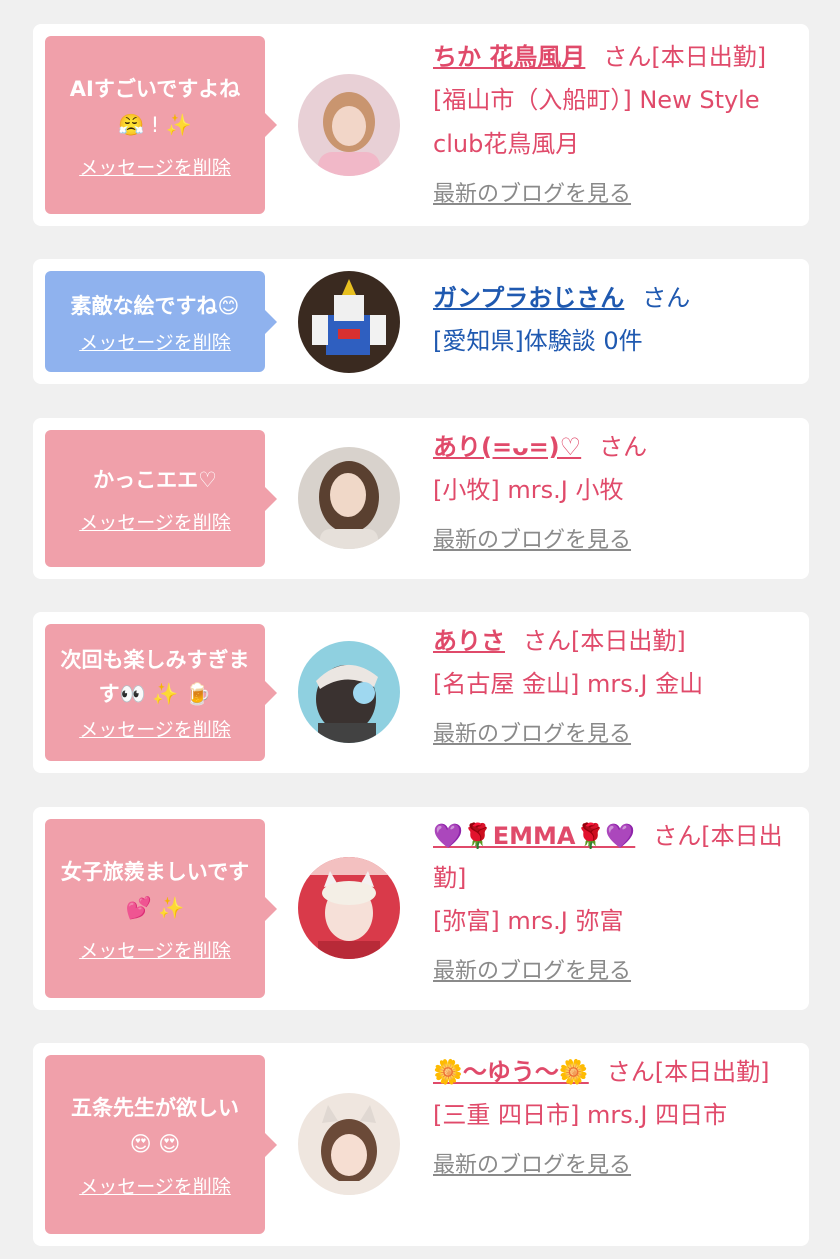  What do you see at coordinates (528, 490) in the screenshot?
I see `shop-label: [小牧] mrs.J 小牧` at bounding box center [528, 490].